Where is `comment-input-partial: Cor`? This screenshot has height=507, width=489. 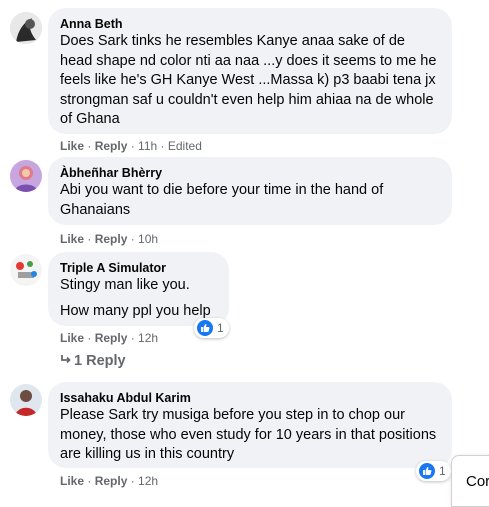 comment-input-partial: Cor is located at coordinates (470, 481).